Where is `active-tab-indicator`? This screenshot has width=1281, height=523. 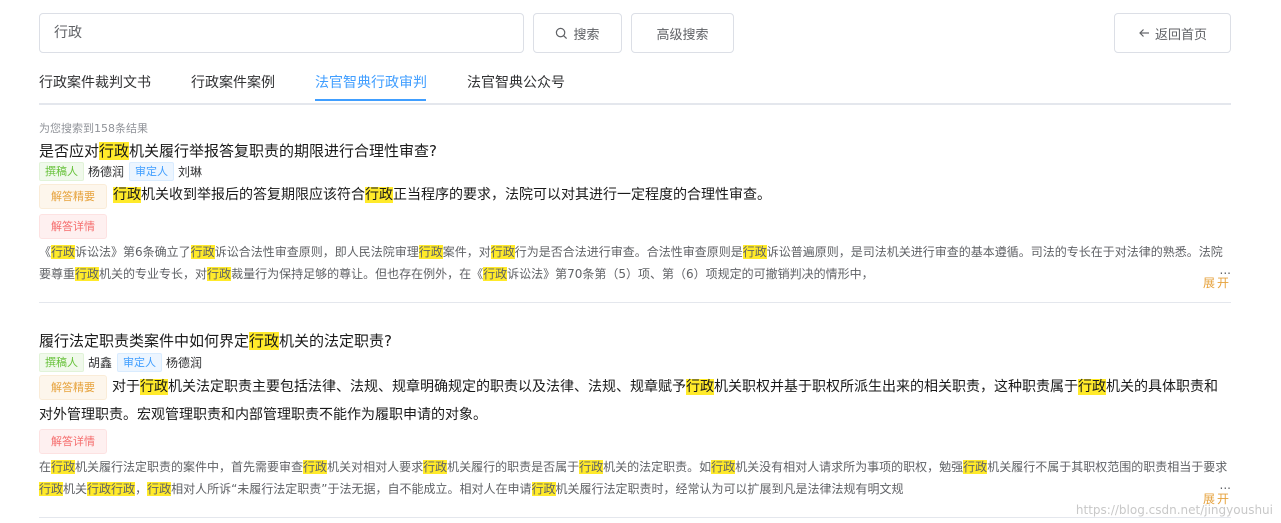
active-tab-indicator is located at coordinates (370, 100).